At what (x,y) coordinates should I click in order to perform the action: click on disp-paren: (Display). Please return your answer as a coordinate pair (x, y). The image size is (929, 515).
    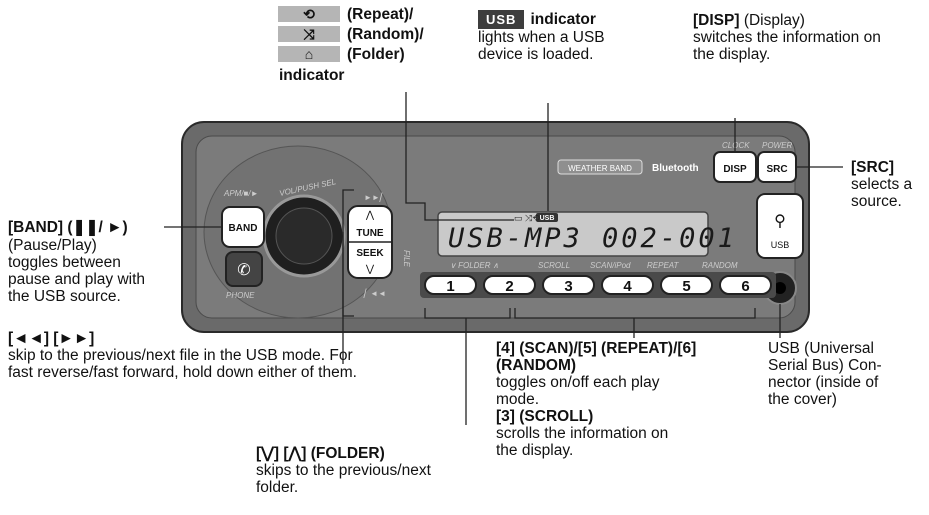
    Looking at the image, I should click on (774, 20).